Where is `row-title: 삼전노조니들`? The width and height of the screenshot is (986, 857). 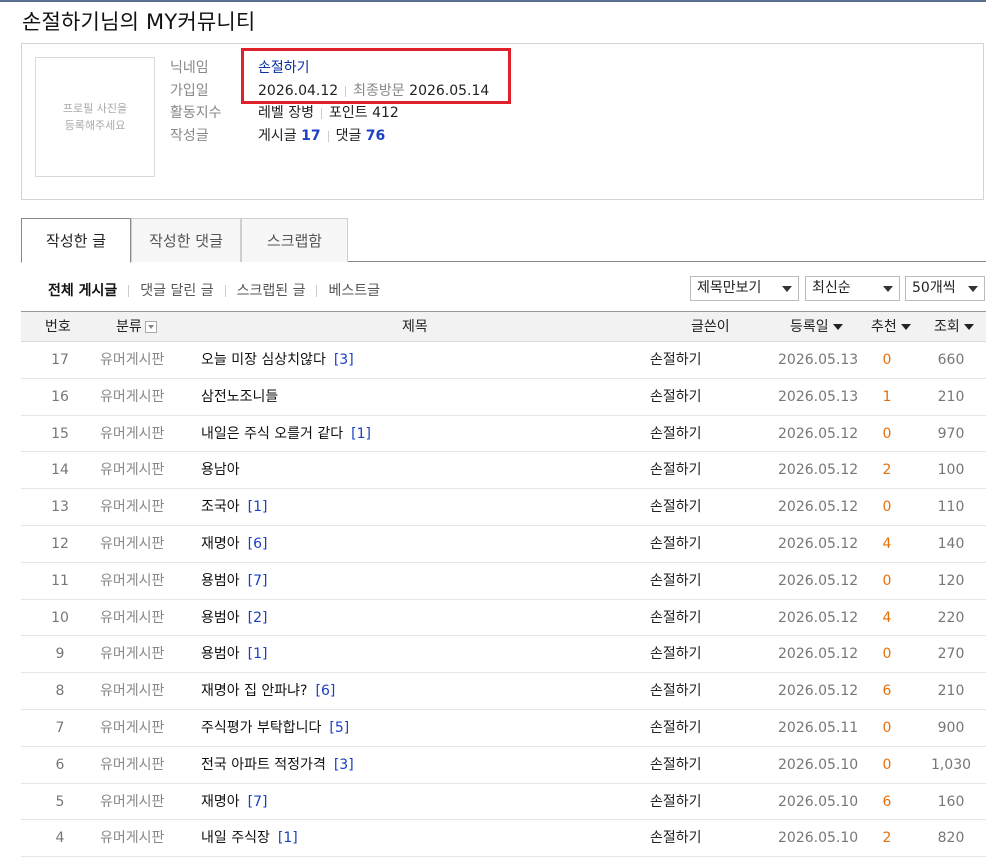
row-title: 삼전노조니들 is located at coordinates (239, 397).